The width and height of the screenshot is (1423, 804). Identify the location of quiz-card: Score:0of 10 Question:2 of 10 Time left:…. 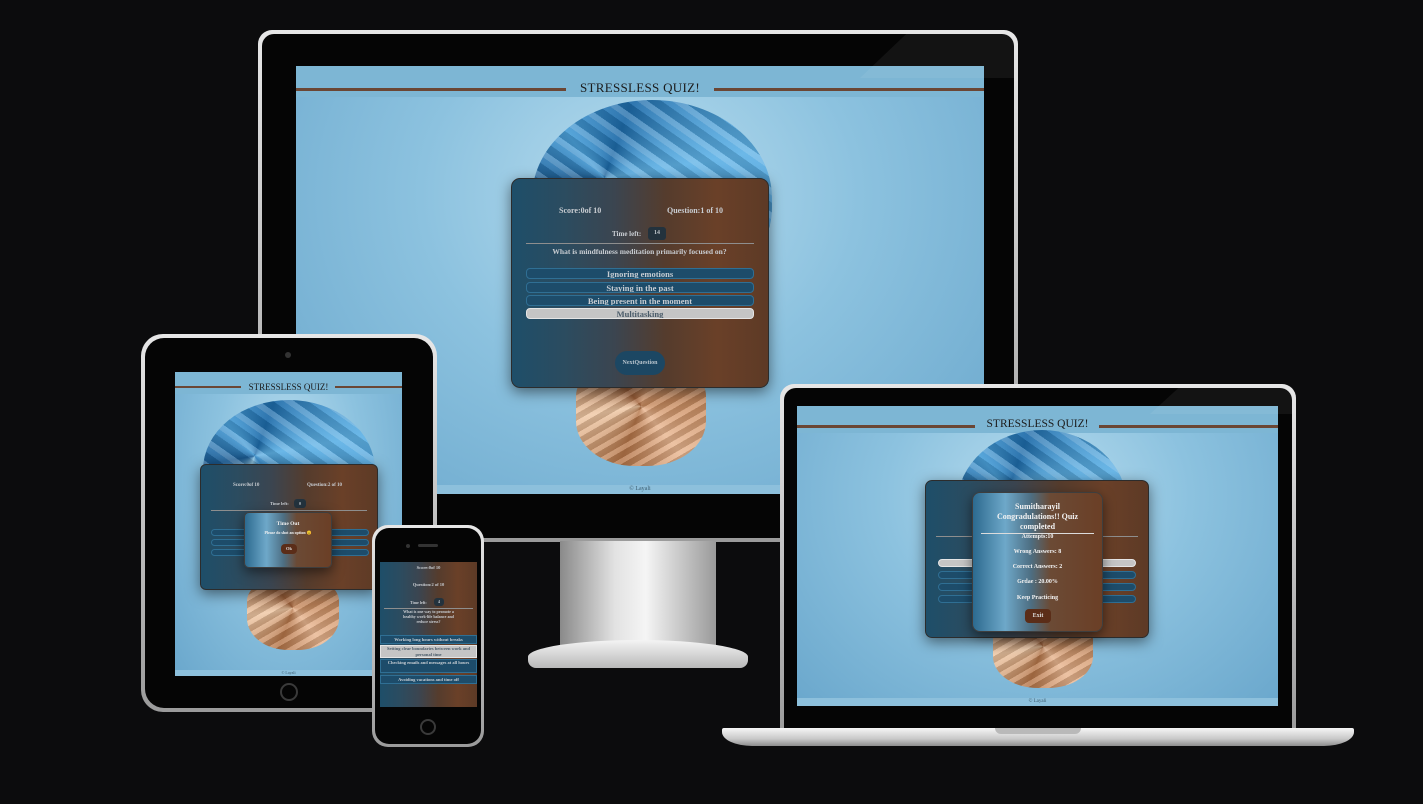
(428, 634).